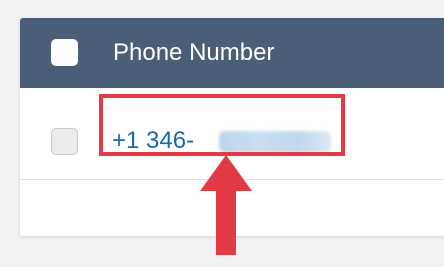 The image size is (444, 267). I want to click on select-all-checkbox, so click(64, 52).